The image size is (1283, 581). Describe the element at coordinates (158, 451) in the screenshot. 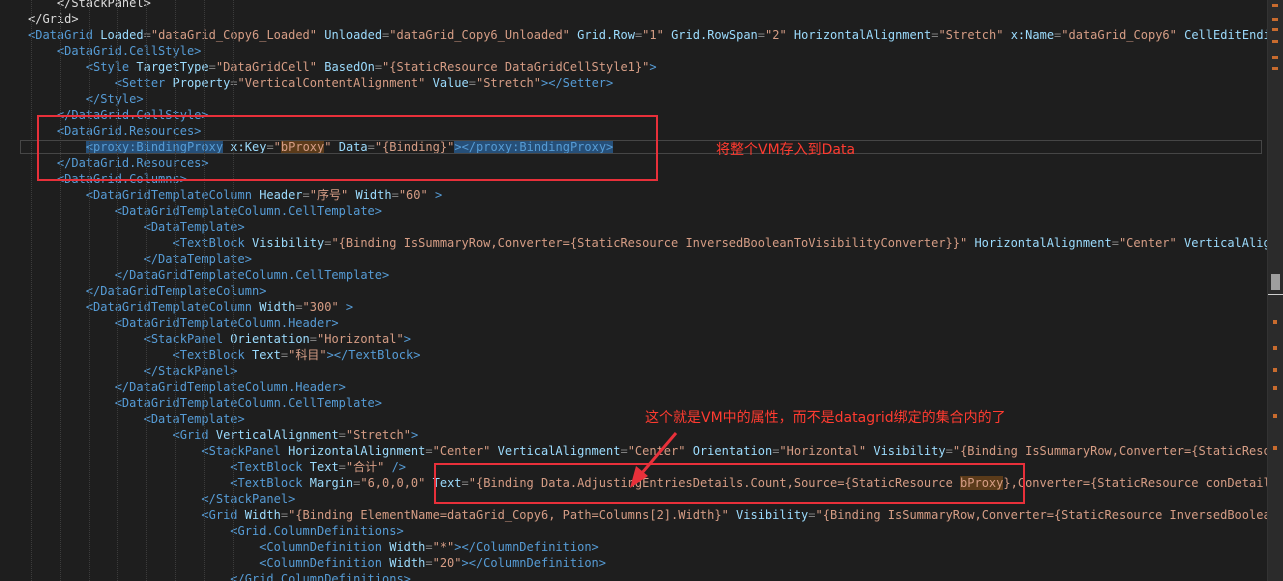

I see `code-token: <StackPanel` at that location.